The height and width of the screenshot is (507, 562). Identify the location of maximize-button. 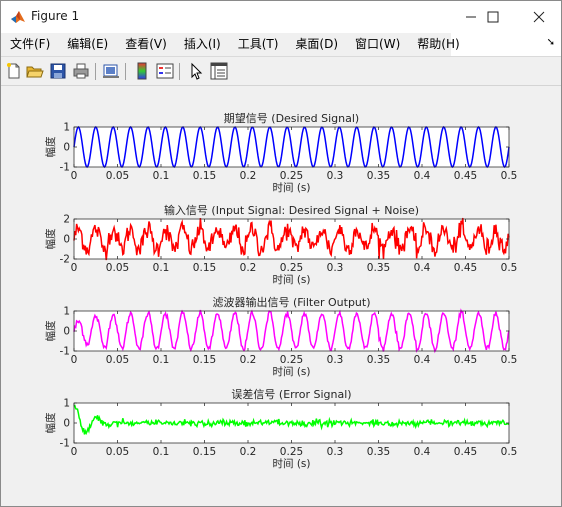
(493, 17).